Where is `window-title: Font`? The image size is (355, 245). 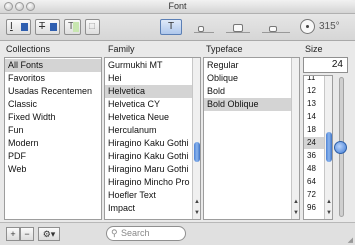 window-title: Font is located at coordinates (177, 6).